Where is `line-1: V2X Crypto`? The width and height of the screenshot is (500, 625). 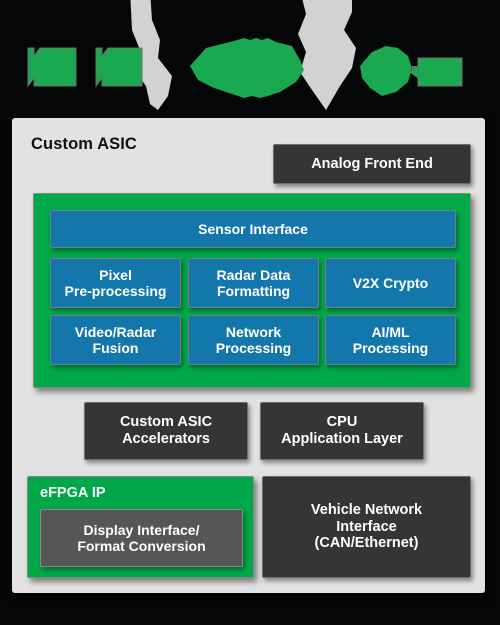
line-1: V2X Crypto is located at coordinates (390, 282).